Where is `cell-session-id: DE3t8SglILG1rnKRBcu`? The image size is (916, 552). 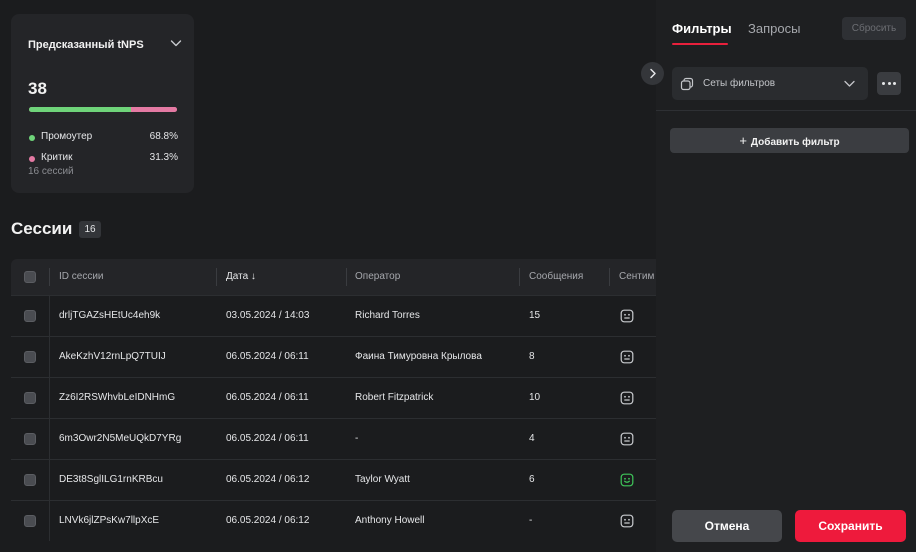
cell-session-id: DE3t8SglILG1rnKRBcu is located at coordinates (111, 480).